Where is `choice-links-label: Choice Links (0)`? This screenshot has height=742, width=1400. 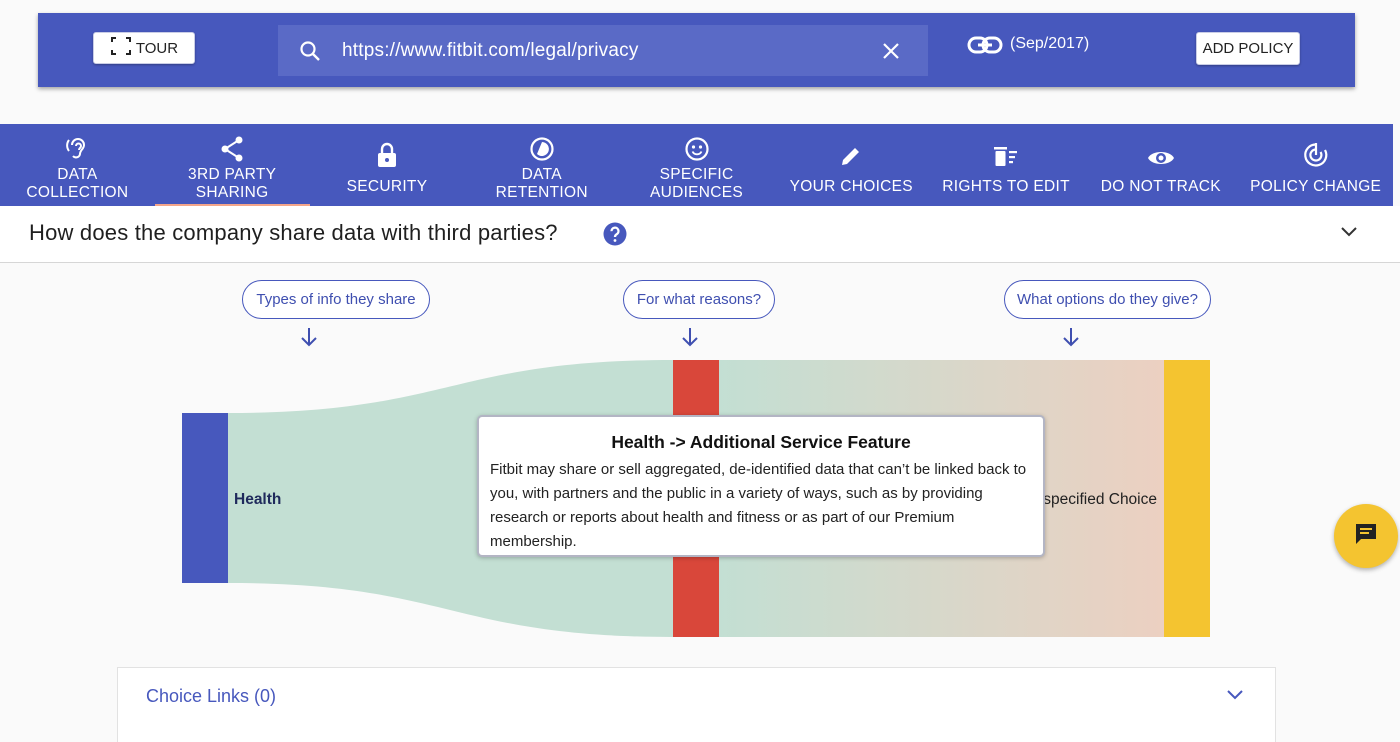
choice-links-label: Choice Links (0) is located at coordinates (211, 696).